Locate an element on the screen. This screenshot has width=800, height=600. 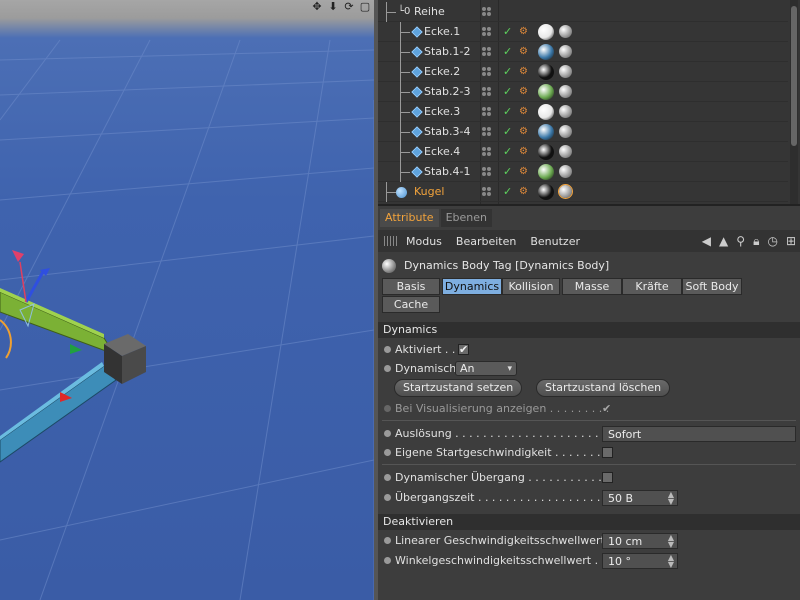
search-icon: ⚲ is located at coordinates (740, 241).